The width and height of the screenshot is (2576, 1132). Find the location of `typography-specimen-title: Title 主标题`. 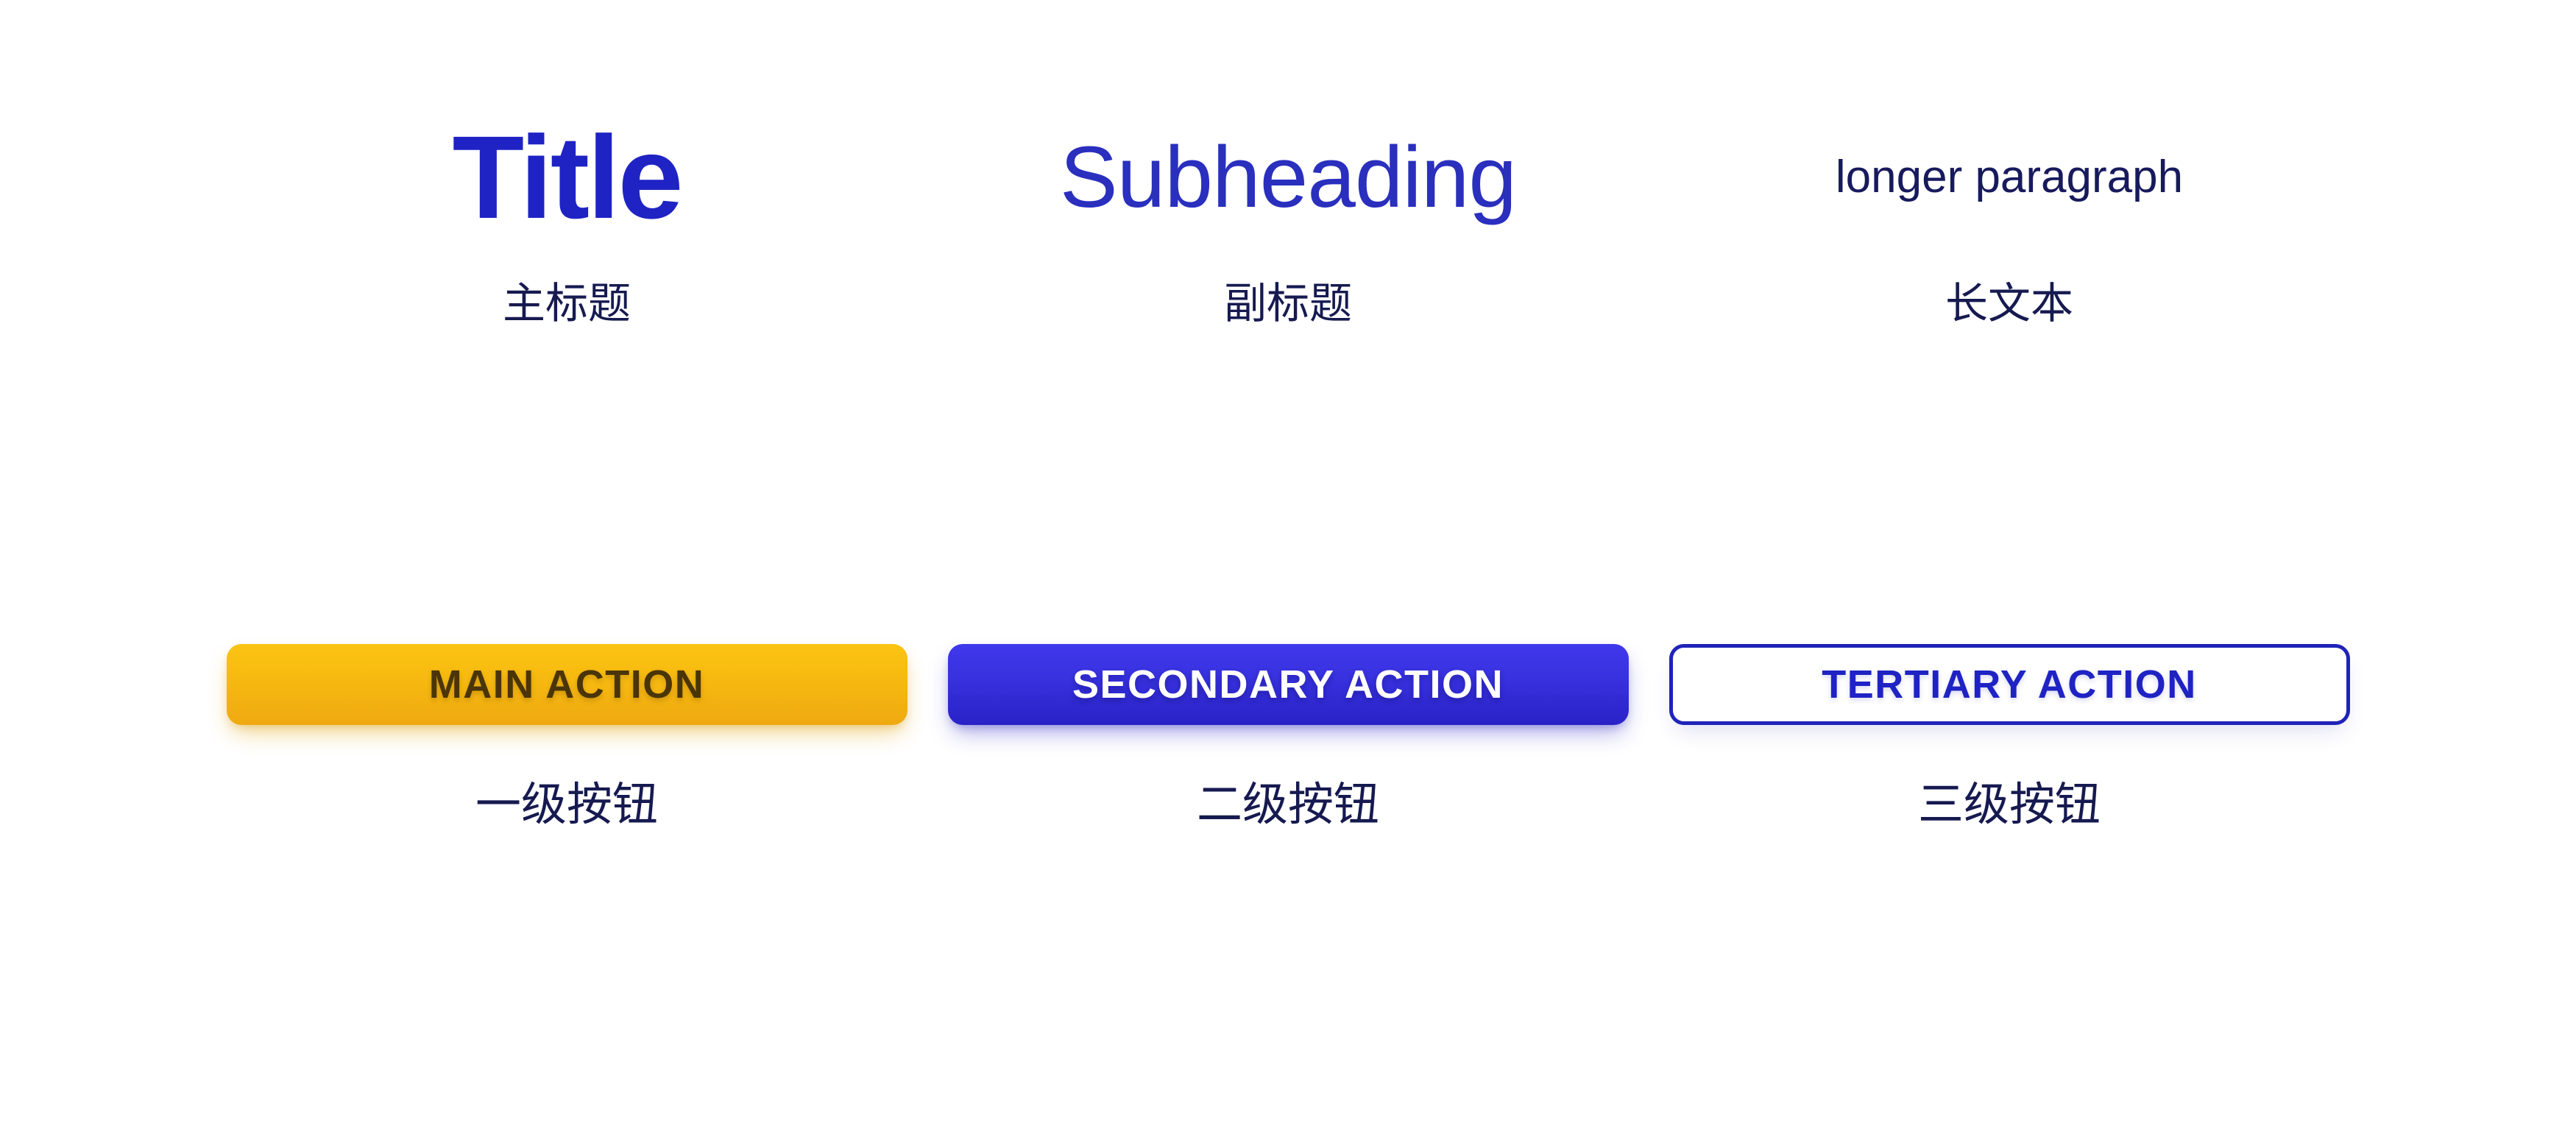

typography-specimen-title: Title 主标题 is located at coordinates (566, 272).